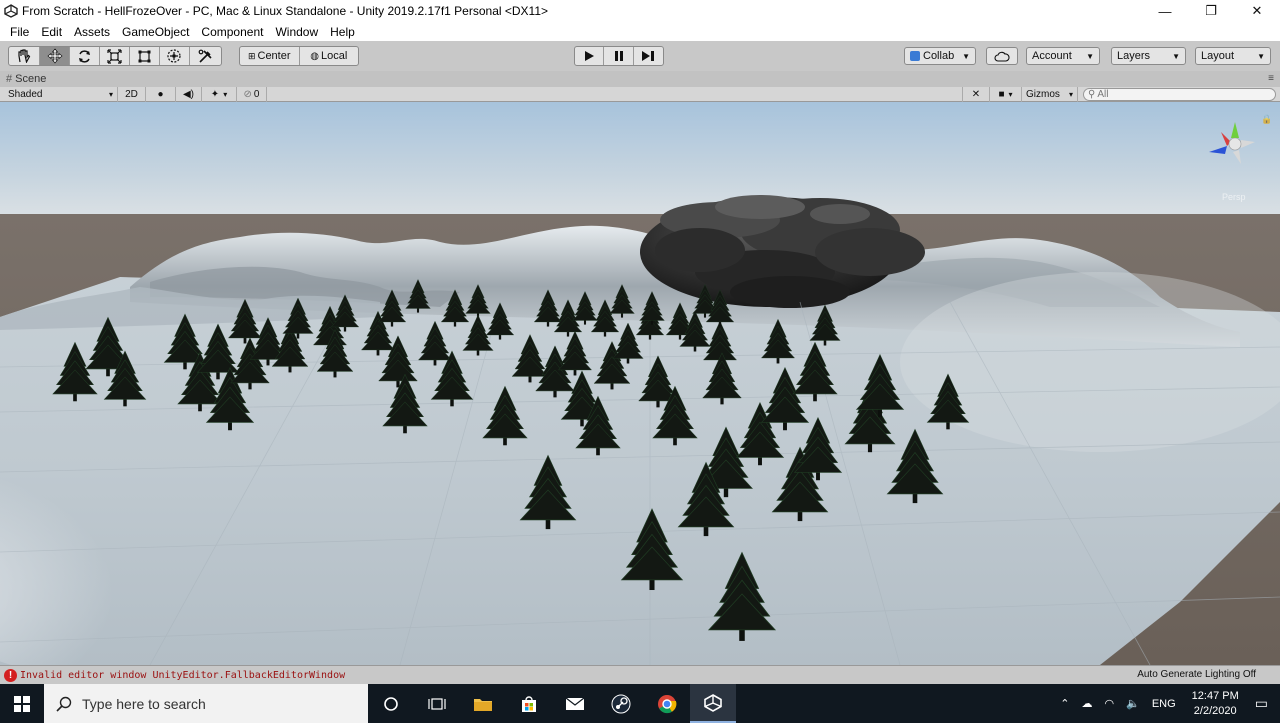 The image size is (1280, 723). I want to click on play-button, so click(590, 56).